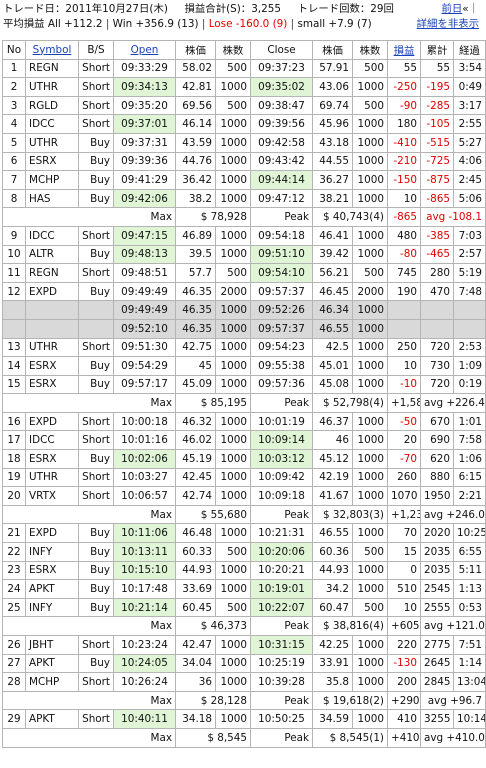  Describe the element at coordinates (14, 552) in the screenshot. I see `row-no: 22` at that location.